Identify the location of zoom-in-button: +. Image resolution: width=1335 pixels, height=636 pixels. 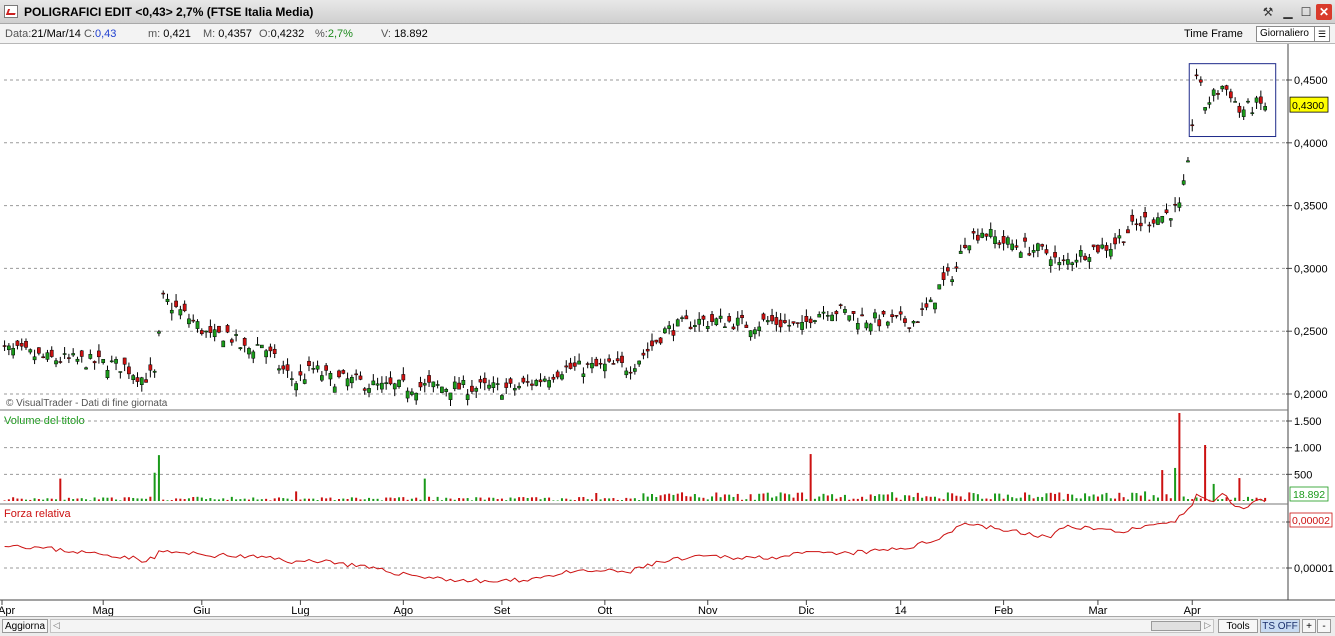
(1309, 626).